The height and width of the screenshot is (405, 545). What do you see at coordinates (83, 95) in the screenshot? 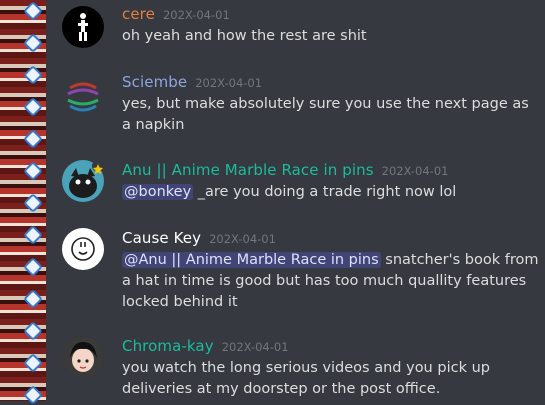
I see `striped-globe-avatar` at bounding box center [83, 95].